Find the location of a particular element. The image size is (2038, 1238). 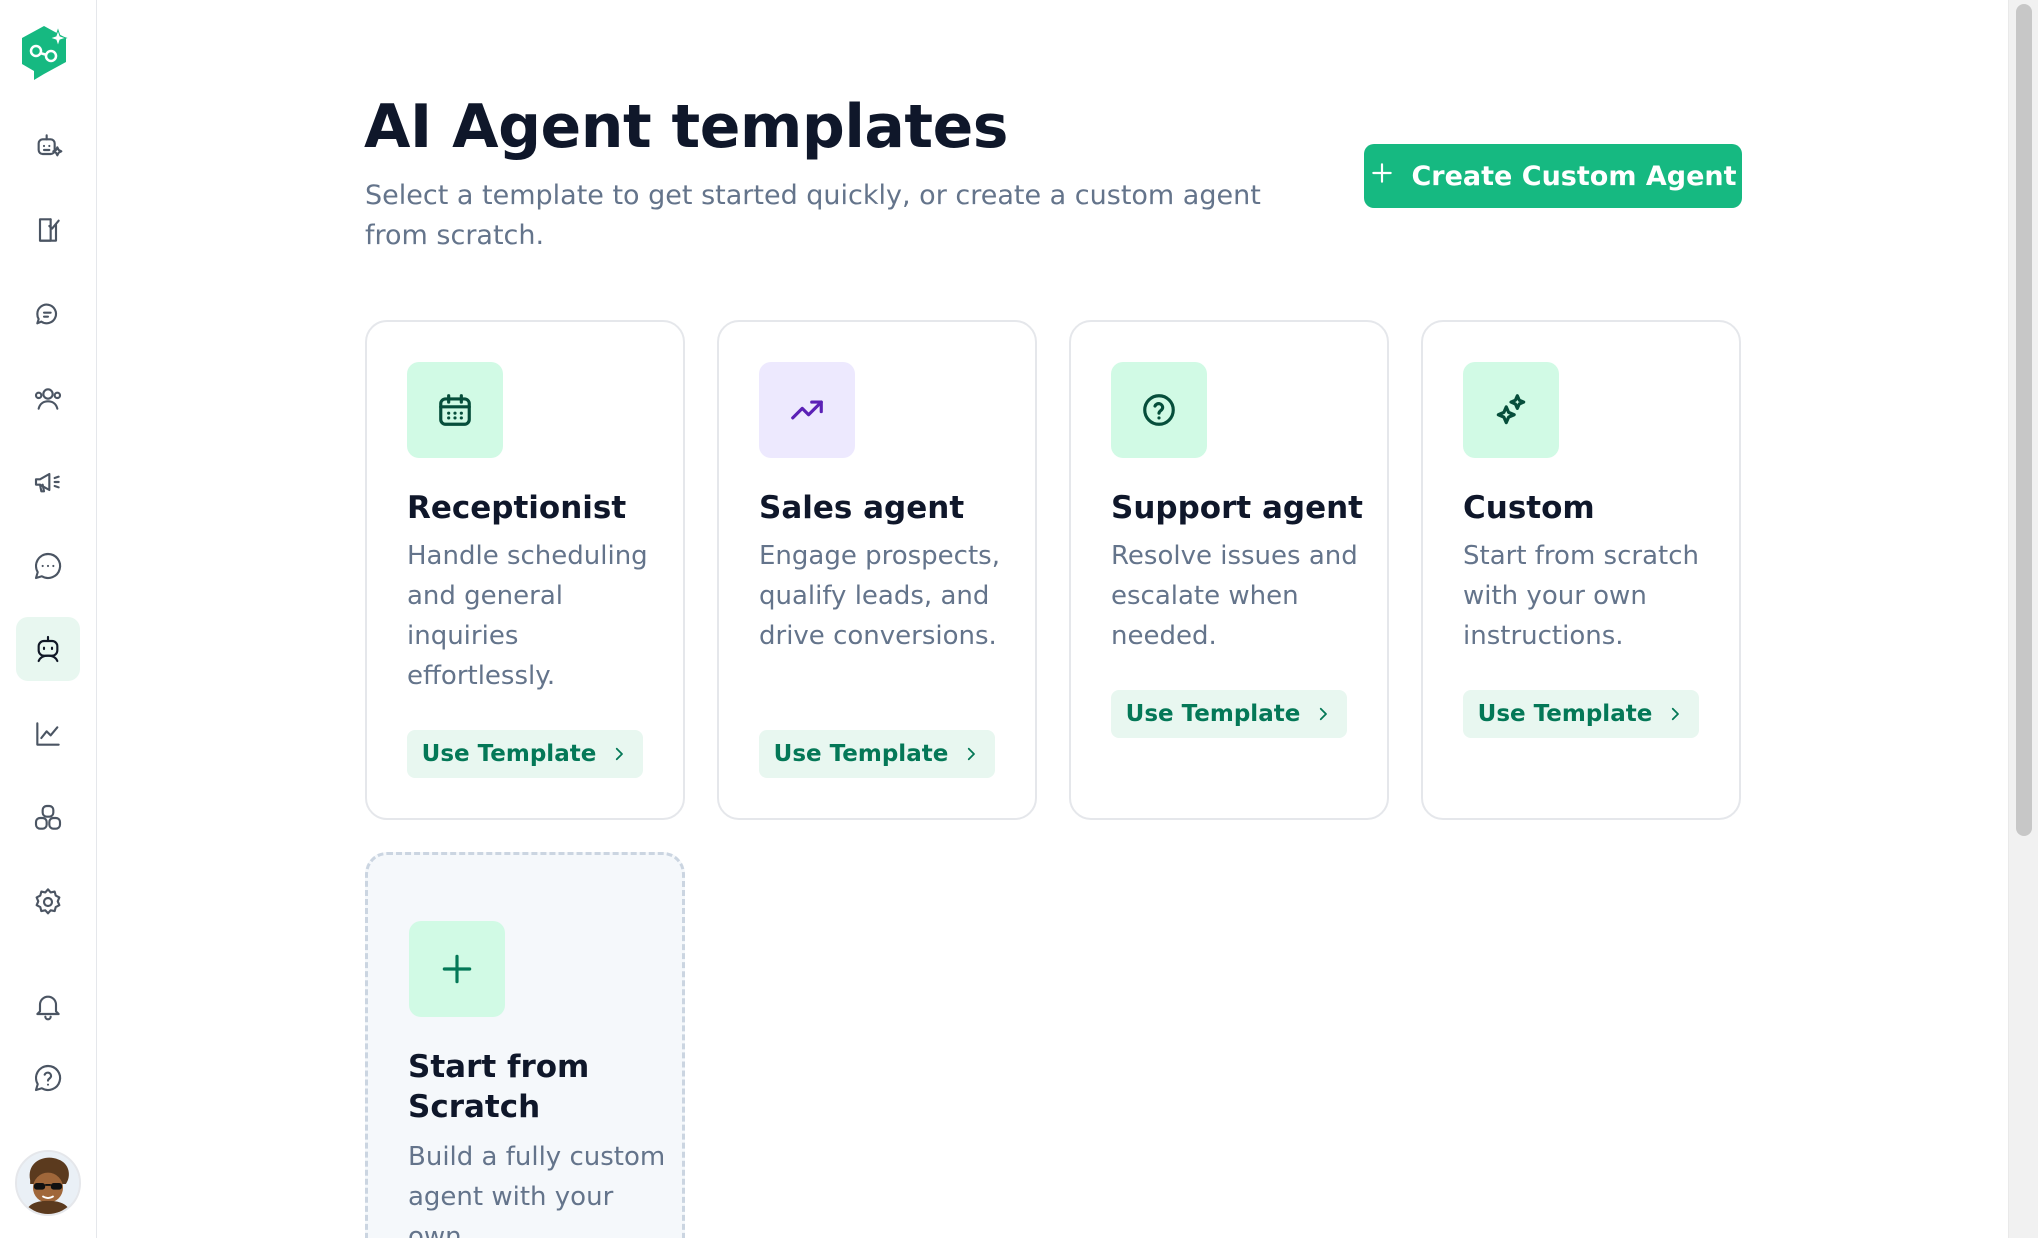

sparkles-icon is located at coordinates (1511, 409).